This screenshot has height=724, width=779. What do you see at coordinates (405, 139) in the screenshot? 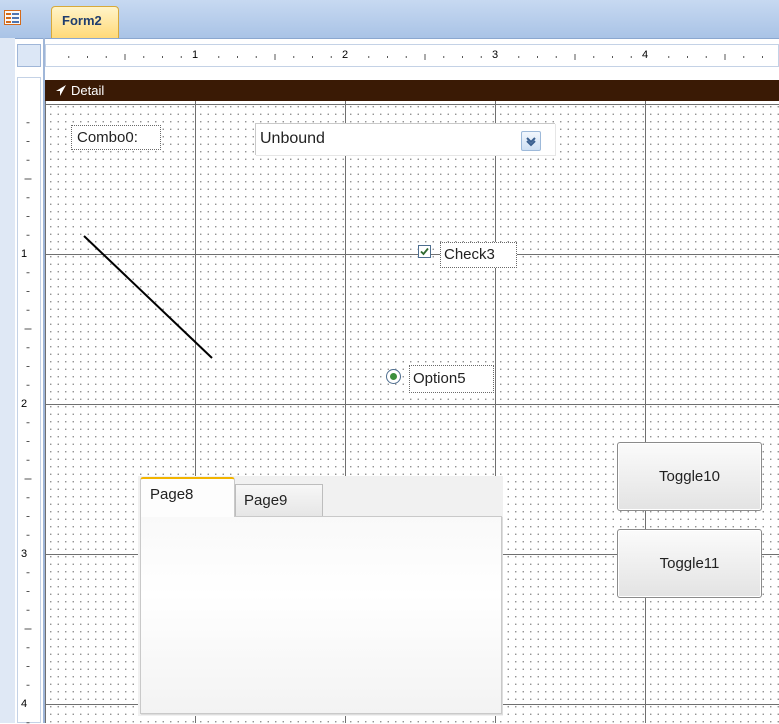
I see `combo-box: Unbound` at bounding box center [405, 139].